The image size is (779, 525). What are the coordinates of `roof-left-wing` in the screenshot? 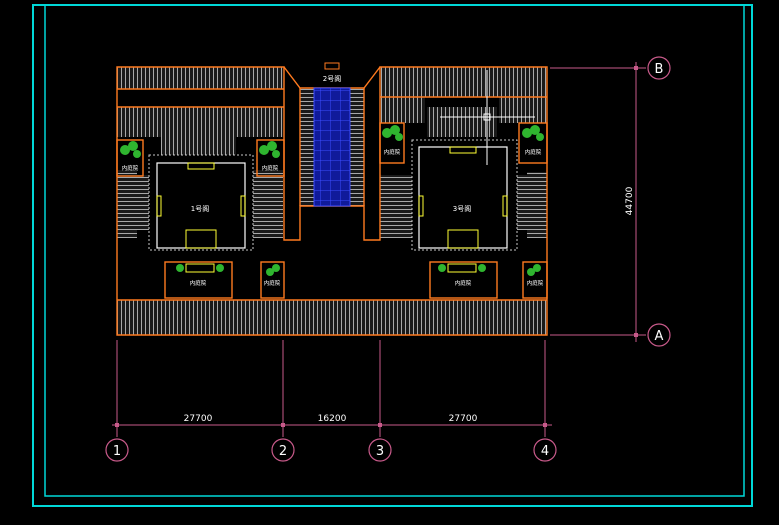 It's located at (127, 204).